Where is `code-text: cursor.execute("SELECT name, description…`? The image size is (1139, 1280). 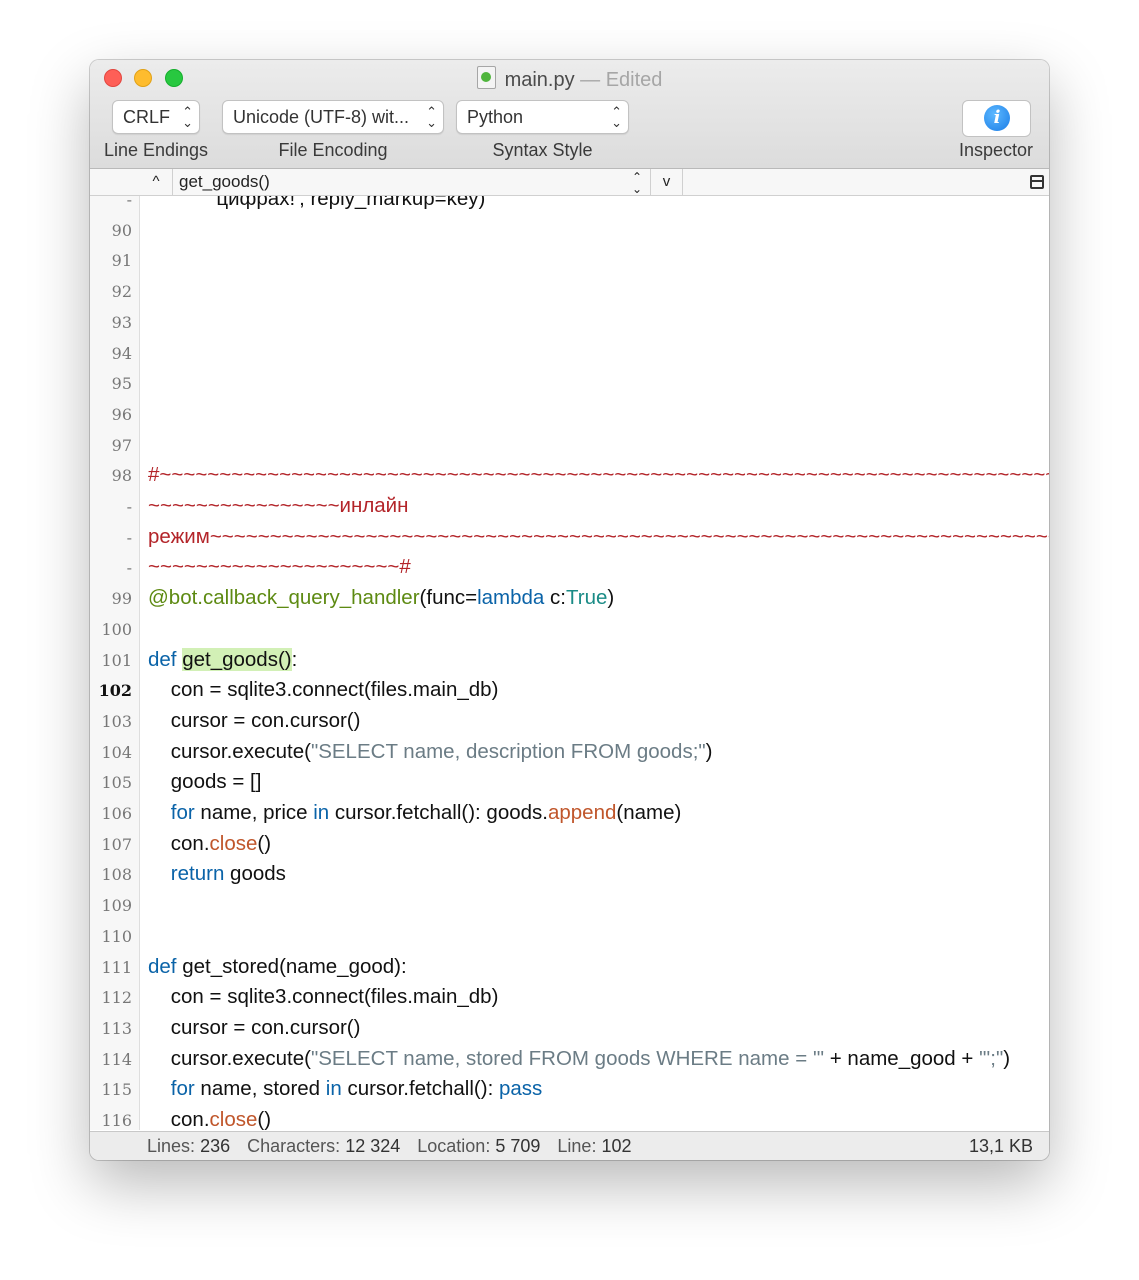
code-text: cursor.execute("SELECT name, description… is located at coordinates (430, 751).